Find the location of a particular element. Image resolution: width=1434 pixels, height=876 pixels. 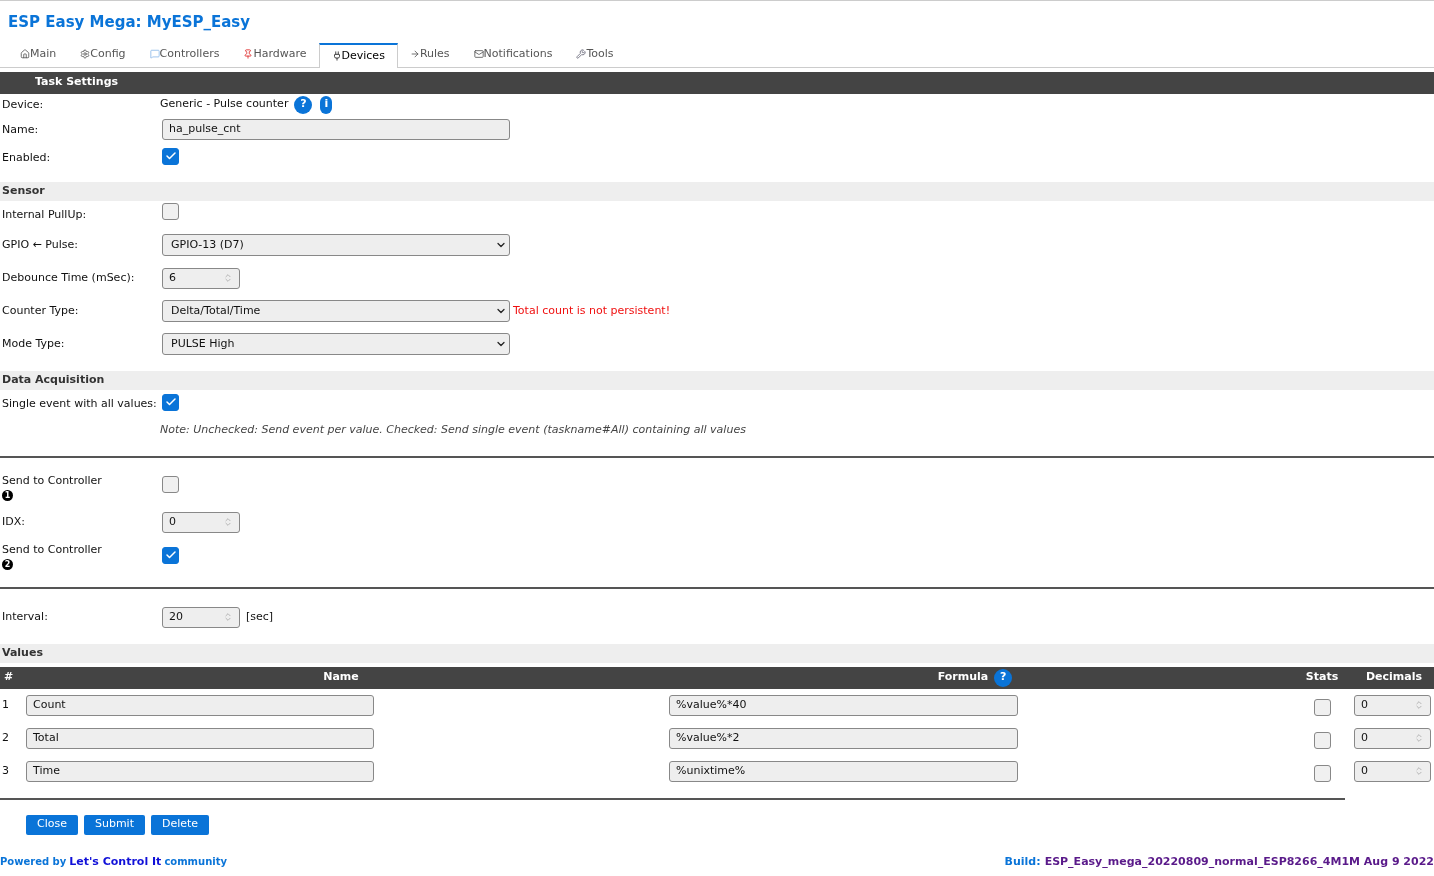

dropdown: Delta/Total/Time is located at coordinates (336, 311).